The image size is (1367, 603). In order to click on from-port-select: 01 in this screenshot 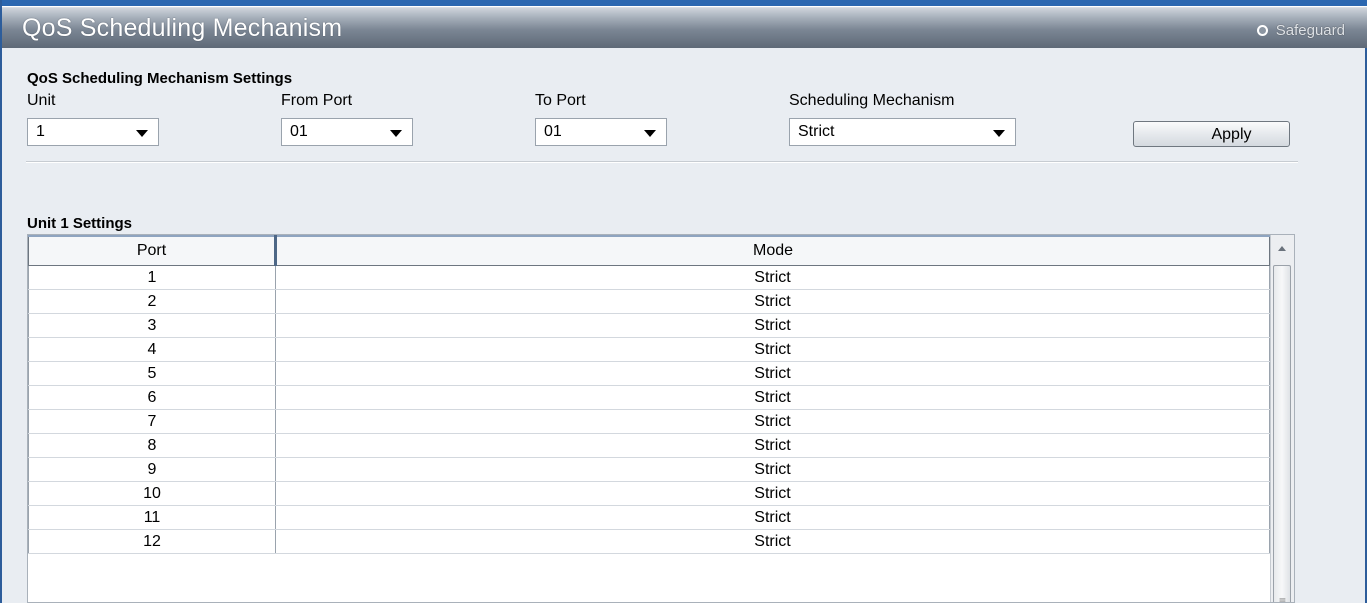, I will do `click(347, 132)`.